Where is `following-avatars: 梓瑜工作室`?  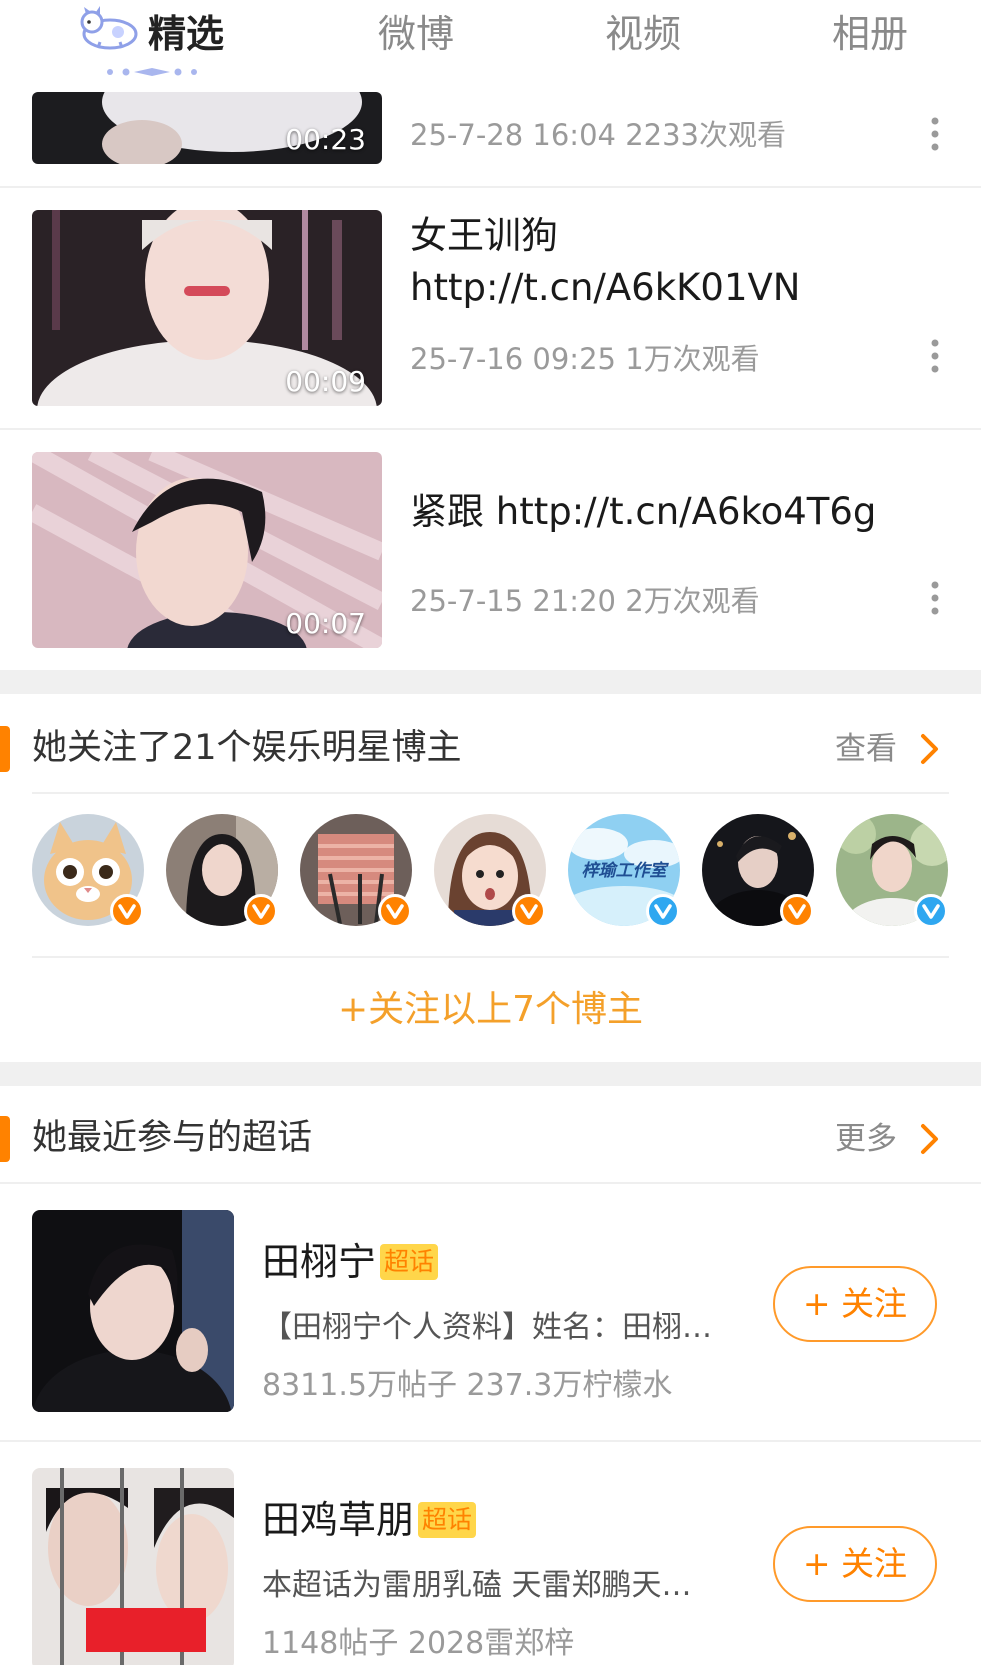
following-avatars: 梓瑜工作室 is located at coordinates (490, 879).